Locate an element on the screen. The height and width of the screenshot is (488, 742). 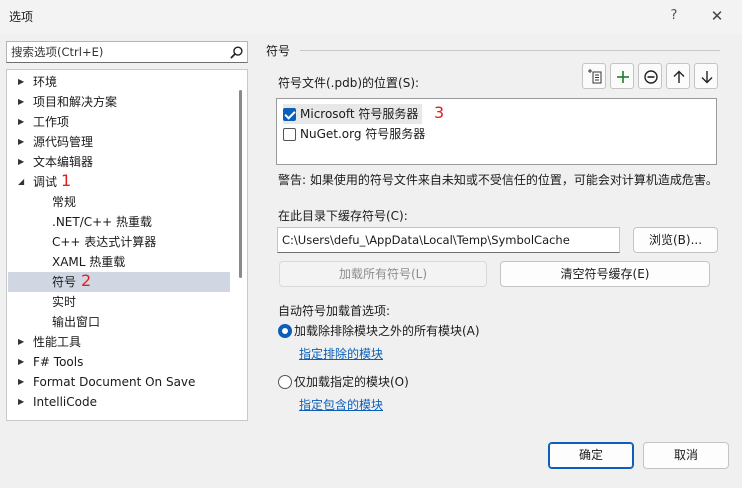
symbol-locations-label: 符号文件(.pdb)的位置(S): is located at coordinates (349, 83).